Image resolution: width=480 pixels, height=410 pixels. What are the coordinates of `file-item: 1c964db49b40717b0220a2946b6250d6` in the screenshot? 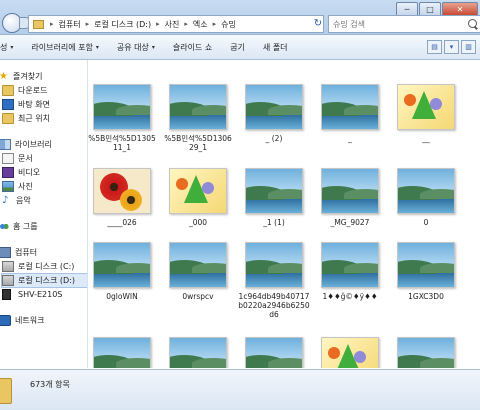 It's located at (274, 280).